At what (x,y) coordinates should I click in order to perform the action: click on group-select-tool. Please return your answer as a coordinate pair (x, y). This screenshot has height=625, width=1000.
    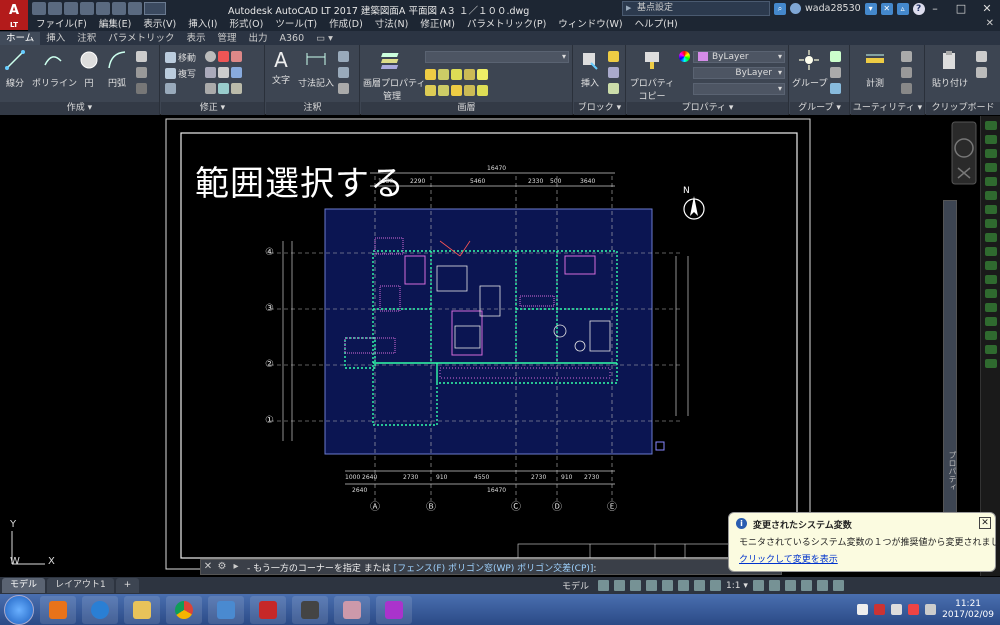
    Looking at the image, I should click on (835, 88).